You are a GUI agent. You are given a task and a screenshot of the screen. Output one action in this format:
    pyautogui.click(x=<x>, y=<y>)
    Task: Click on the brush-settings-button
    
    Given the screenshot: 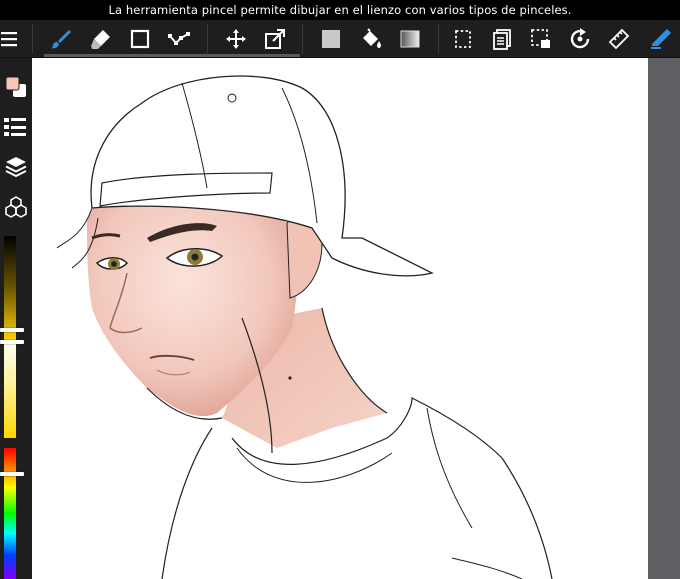 What is the action you would take?
    pyautogui.click(x=16, y=127)
    